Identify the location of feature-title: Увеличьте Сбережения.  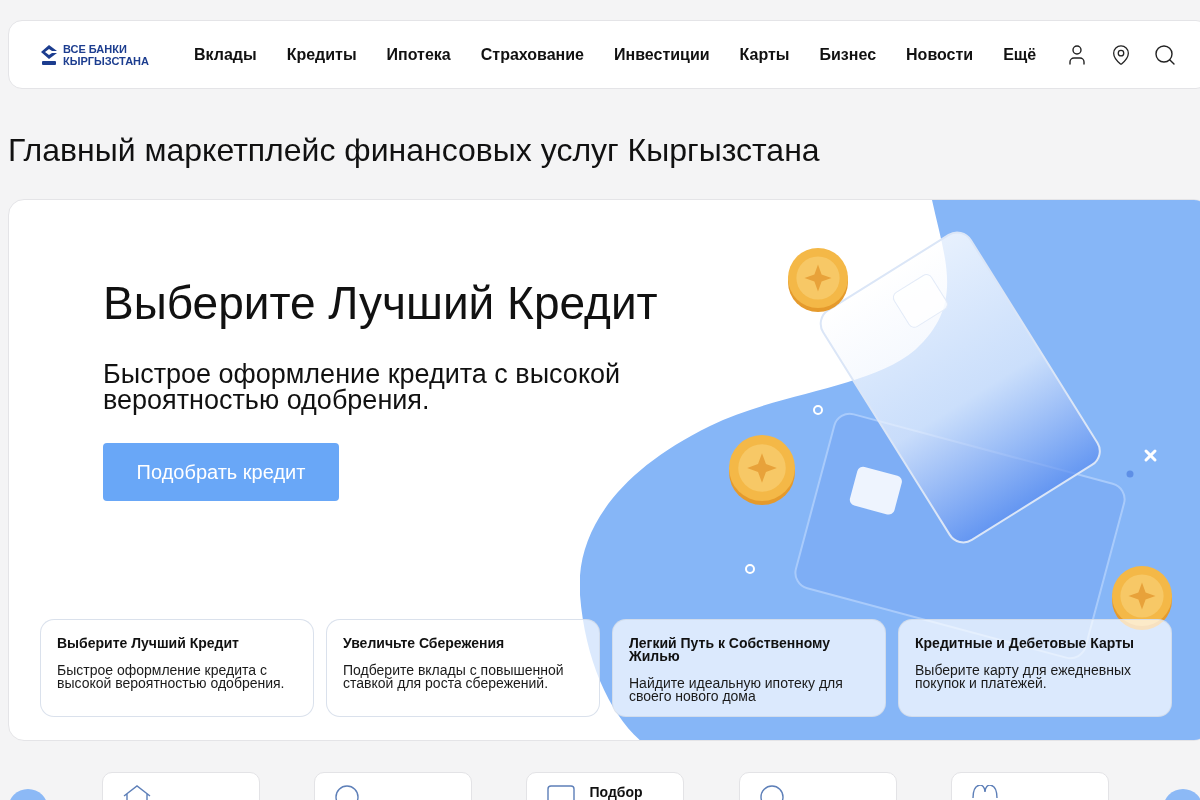
(424, 643).